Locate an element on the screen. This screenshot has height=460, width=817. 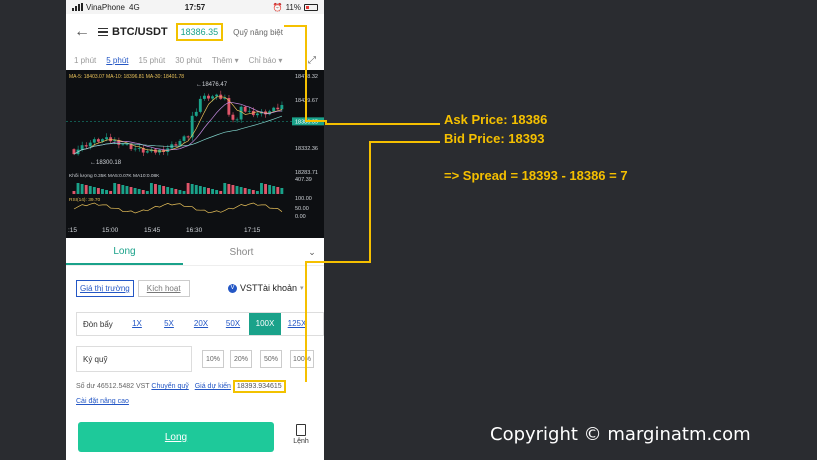
tf-30m: 30 phút is located at coordinates (188, 60).